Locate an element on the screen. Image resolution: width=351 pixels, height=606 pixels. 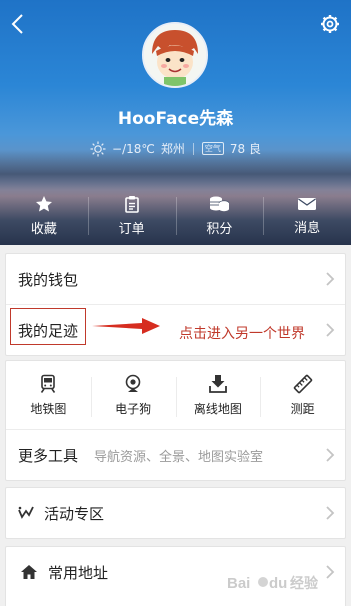
tools-grid: 地铁图 电子狗 离线地图 测距 is located at coordinates (175, 395).